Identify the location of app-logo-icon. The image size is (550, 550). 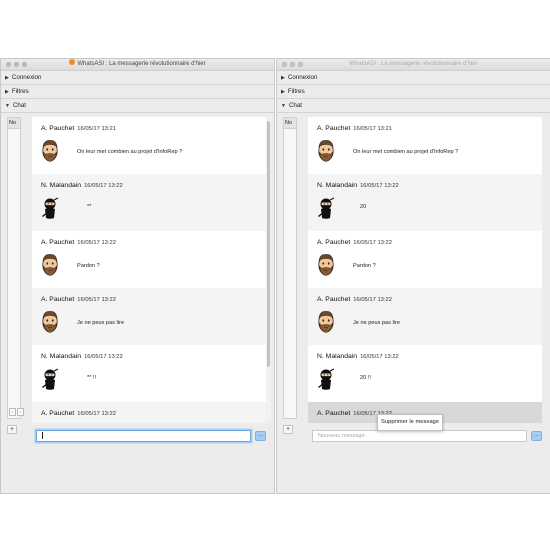
(72, 62).